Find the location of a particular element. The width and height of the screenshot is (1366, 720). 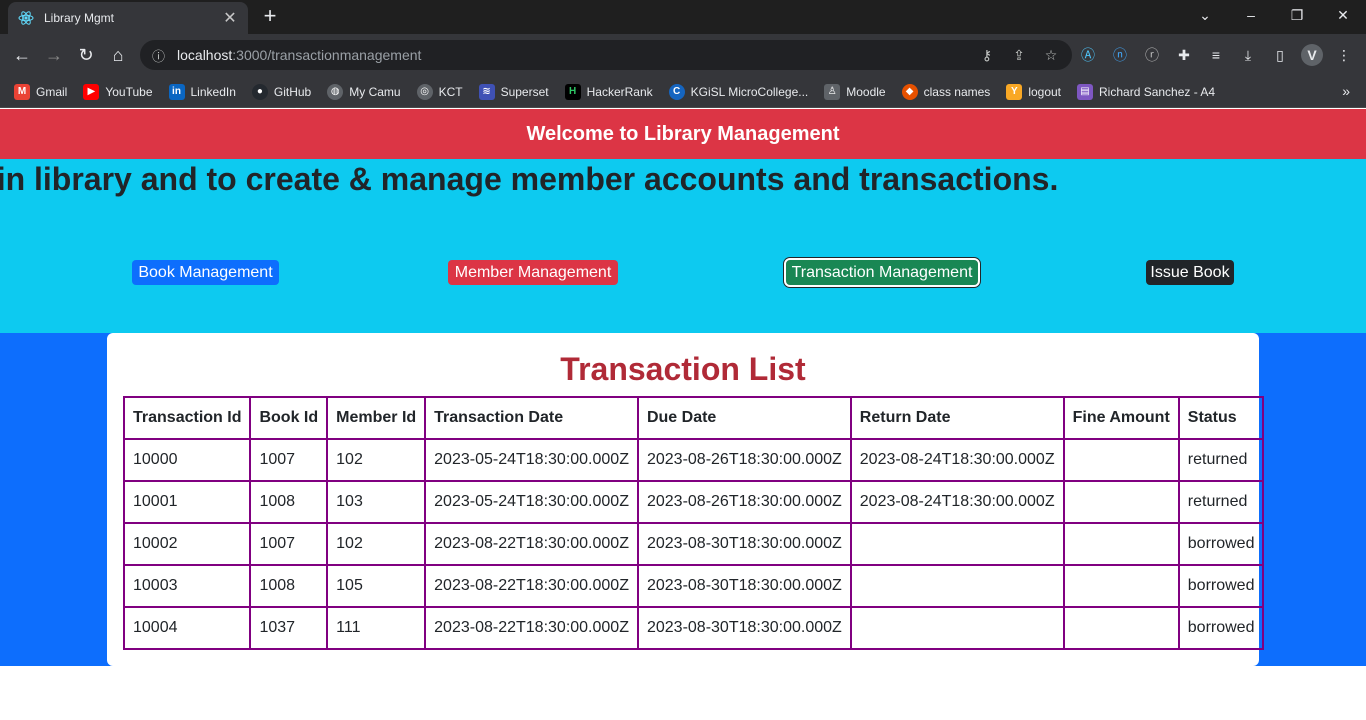

column-header: Transaction Date is located at coordinates (531, 418).